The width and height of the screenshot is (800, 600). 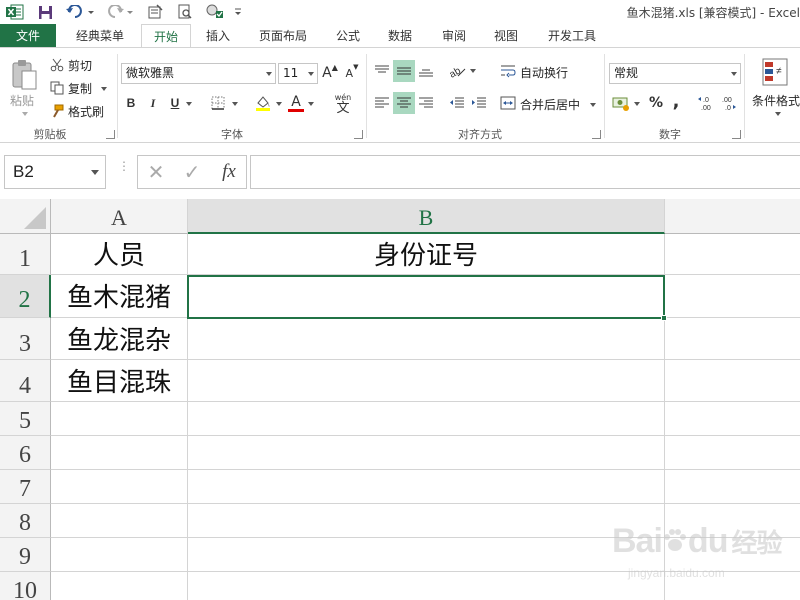 What do you see at coordinates (57, 65) in the screenshot?
I see `scissors-icon` at bounding box center [57, 65].